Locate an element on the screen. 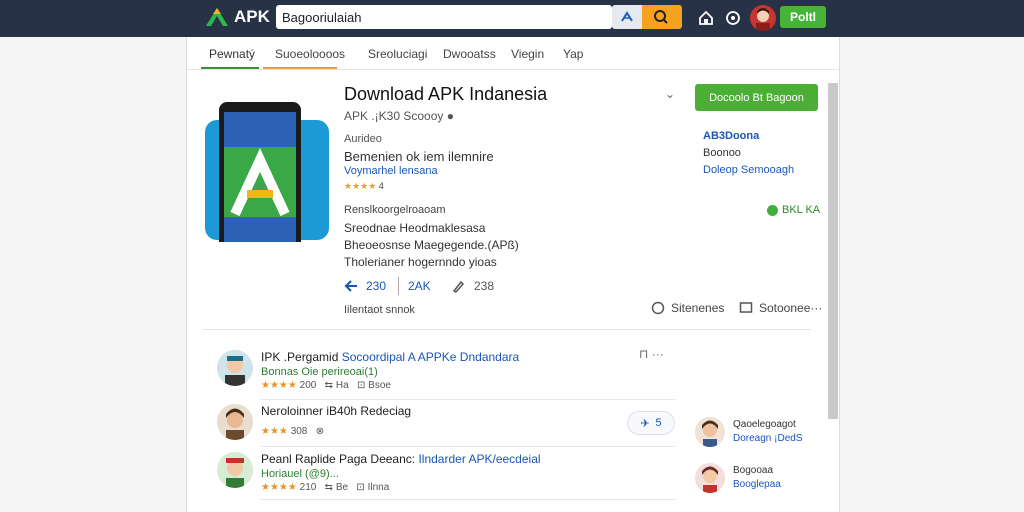 The width and height of the screenshot is (1024, 512). comment-share-button: Sitenenes is located at coordinates (687, 308).